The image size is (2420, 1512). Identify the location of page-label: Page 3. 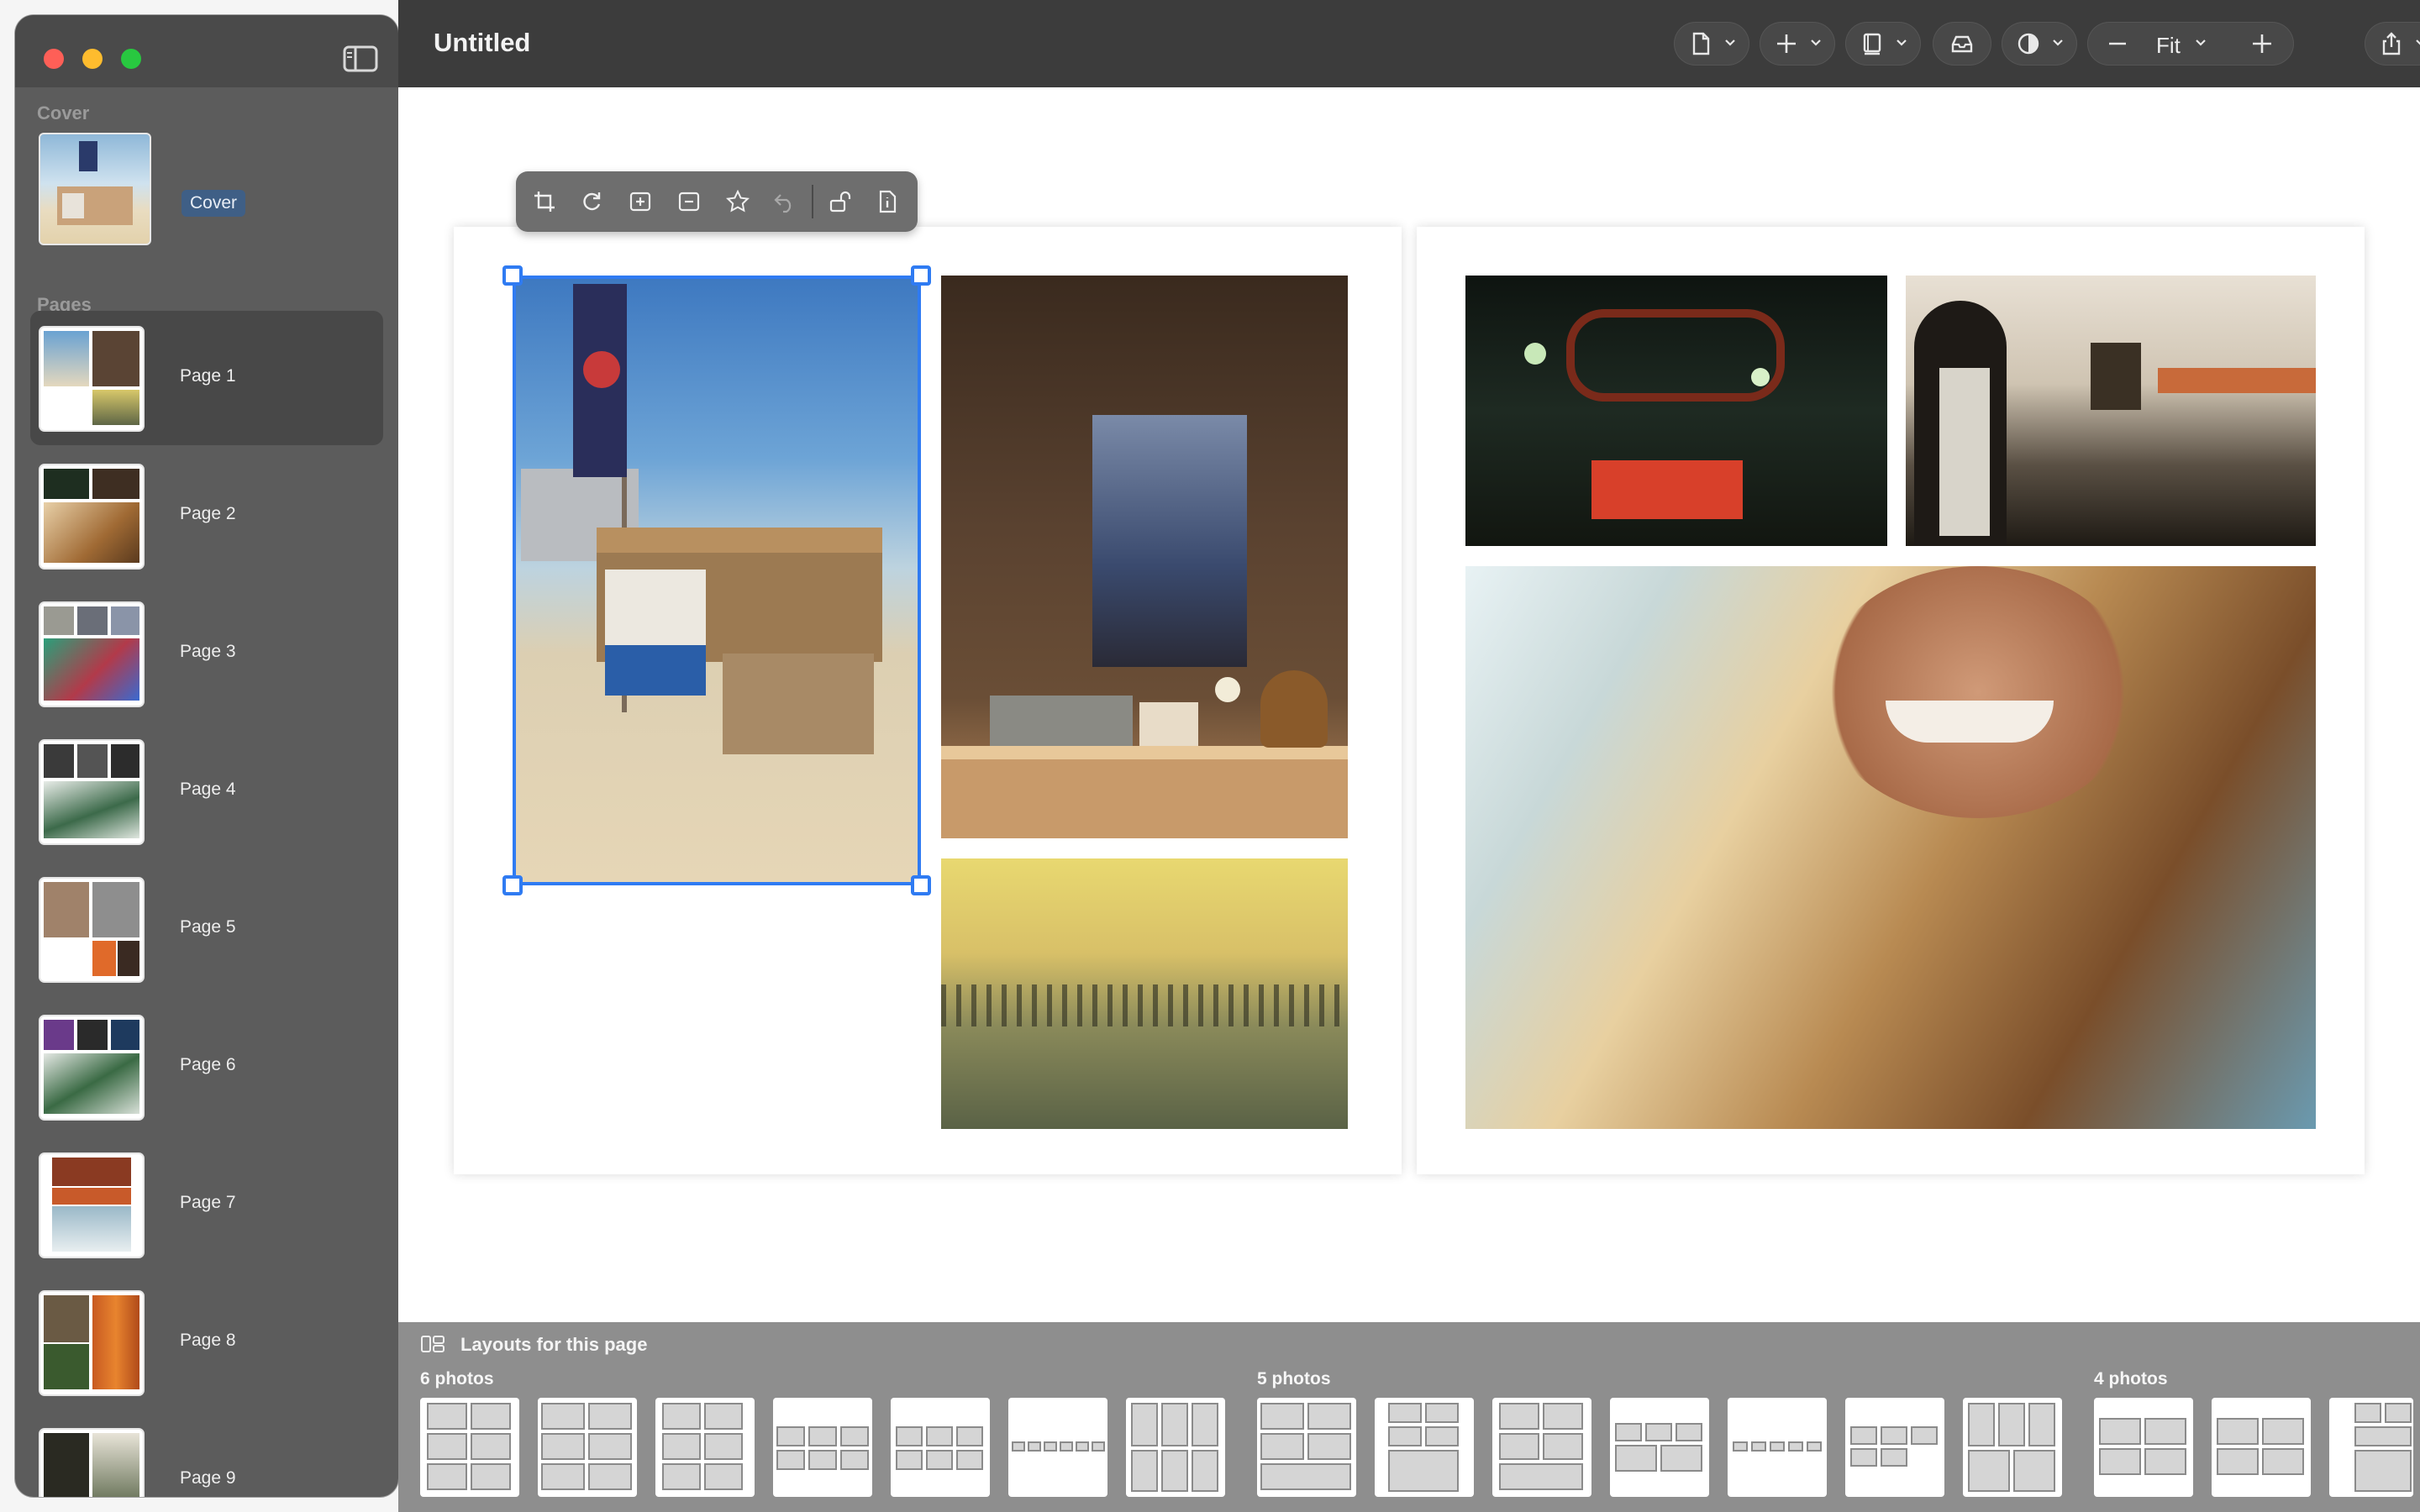
(208, 651).